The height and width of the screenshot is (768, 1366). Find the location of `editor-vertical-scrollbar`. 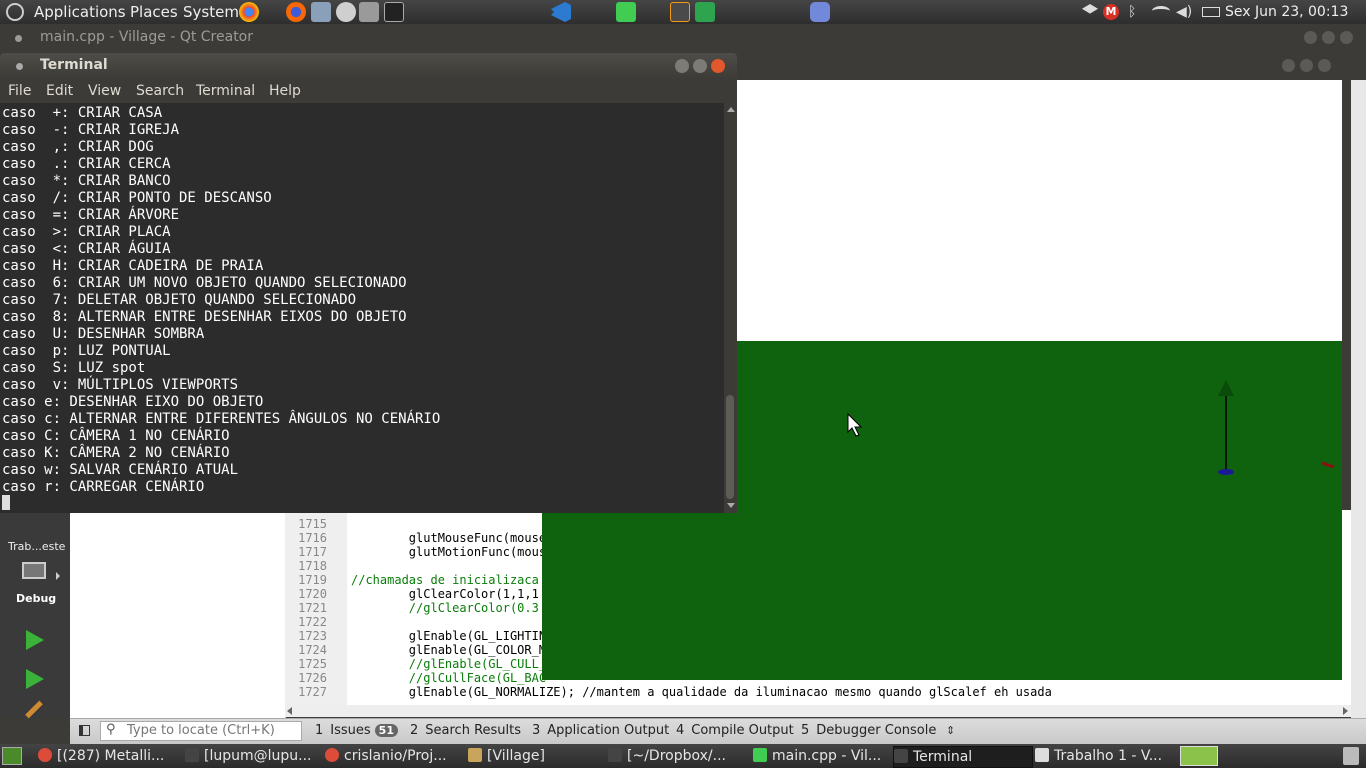

editor-vertical-scrollbar is located at coordinates (1358, 399).